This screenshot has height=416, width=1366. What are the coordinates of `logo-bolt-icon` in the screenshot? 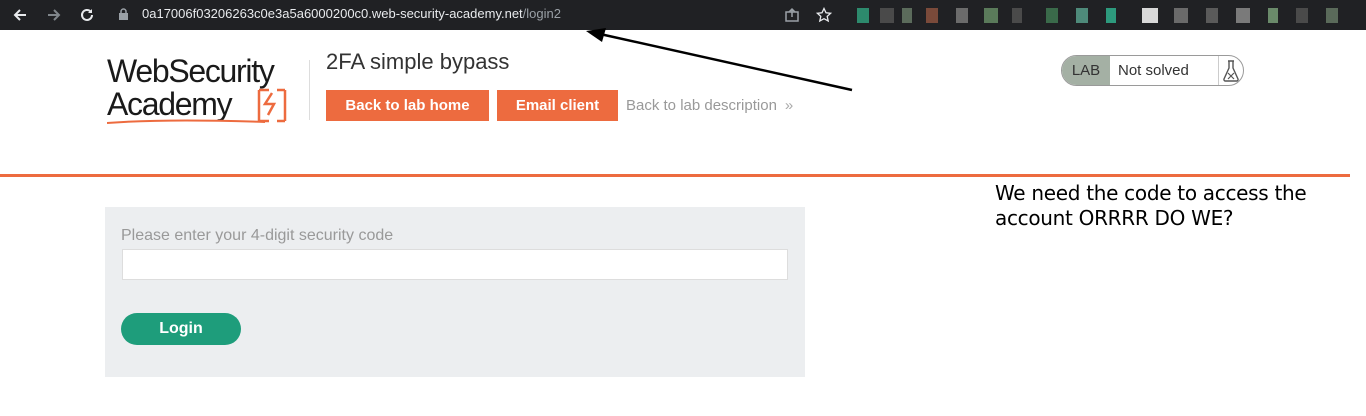 It's located at (272, 105).